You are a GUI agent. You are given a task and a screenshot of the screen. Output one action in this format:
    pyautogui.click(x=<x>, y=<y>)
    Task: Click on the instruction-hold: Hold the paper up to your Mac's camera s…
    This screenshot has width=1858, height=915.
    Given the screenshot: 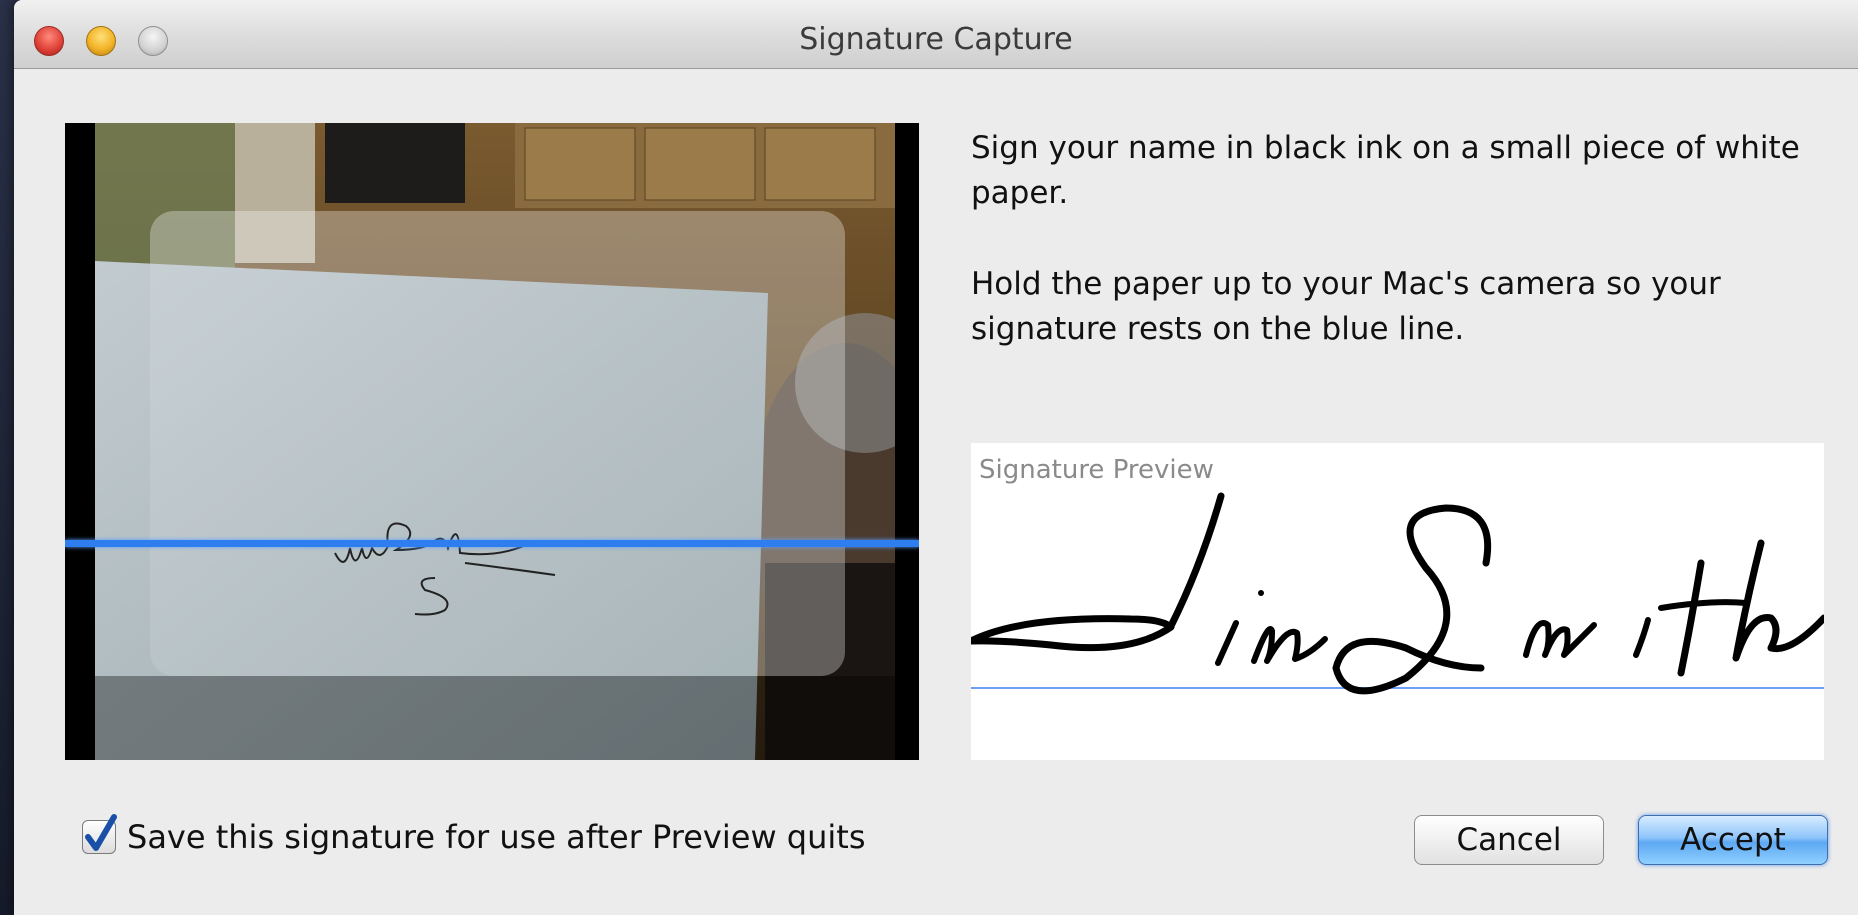 What is the action you would take?
    pyautogui.click(x=1346, y=306)
    